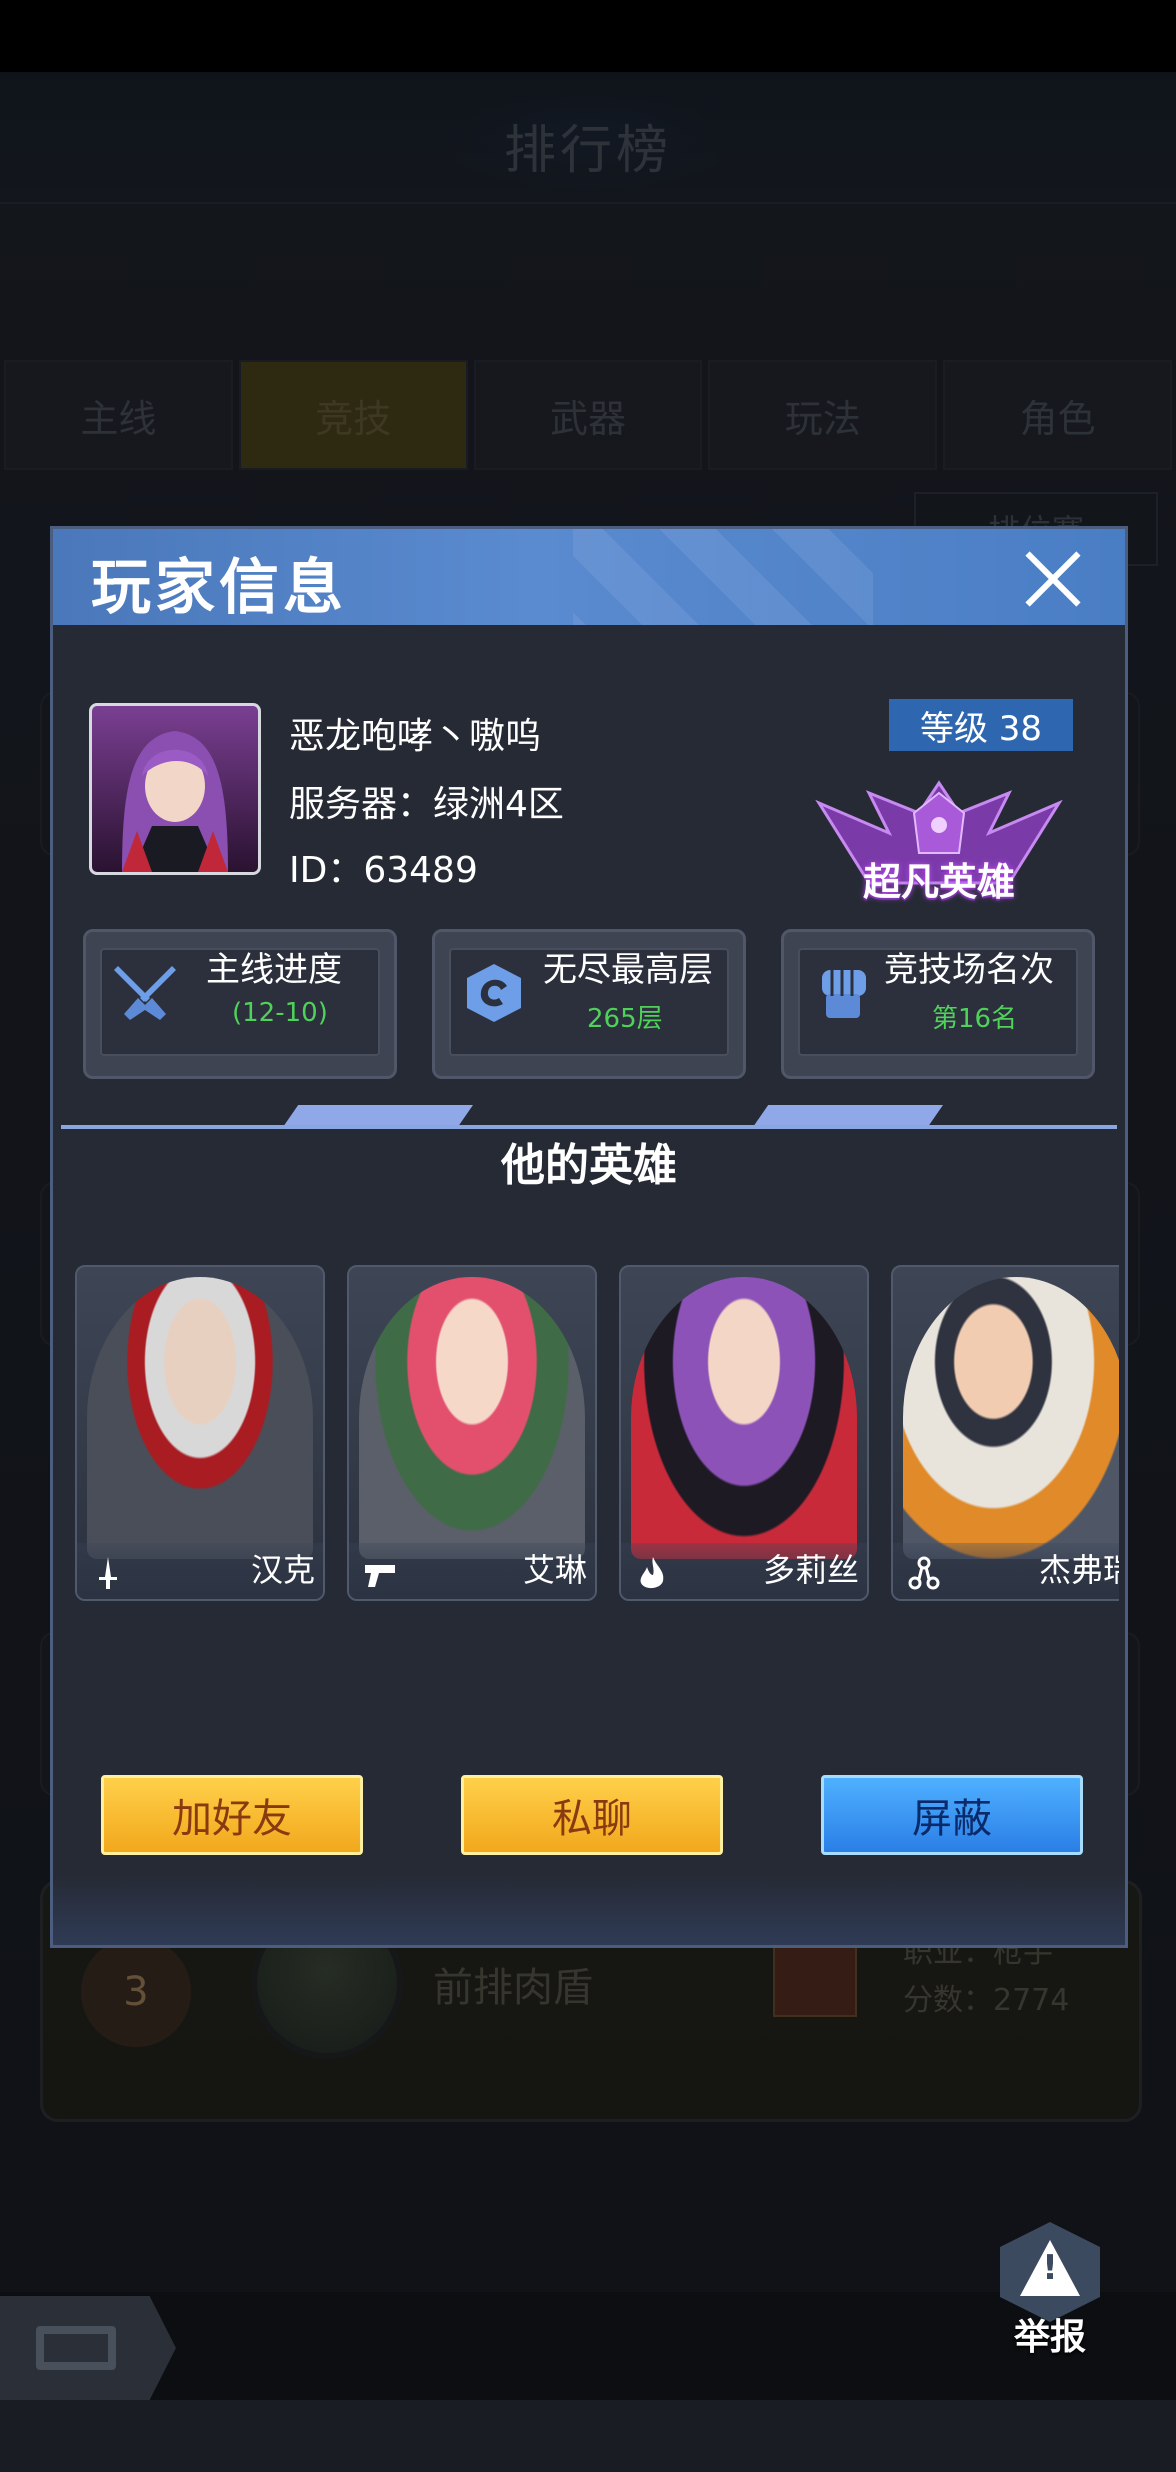 The height and width of the screenshot is (2472, 1176). What do you see at coordinates (280, 1013) in the screenshot?
I see `stat-value: (12-10)` at bounding box center [280, 1013].